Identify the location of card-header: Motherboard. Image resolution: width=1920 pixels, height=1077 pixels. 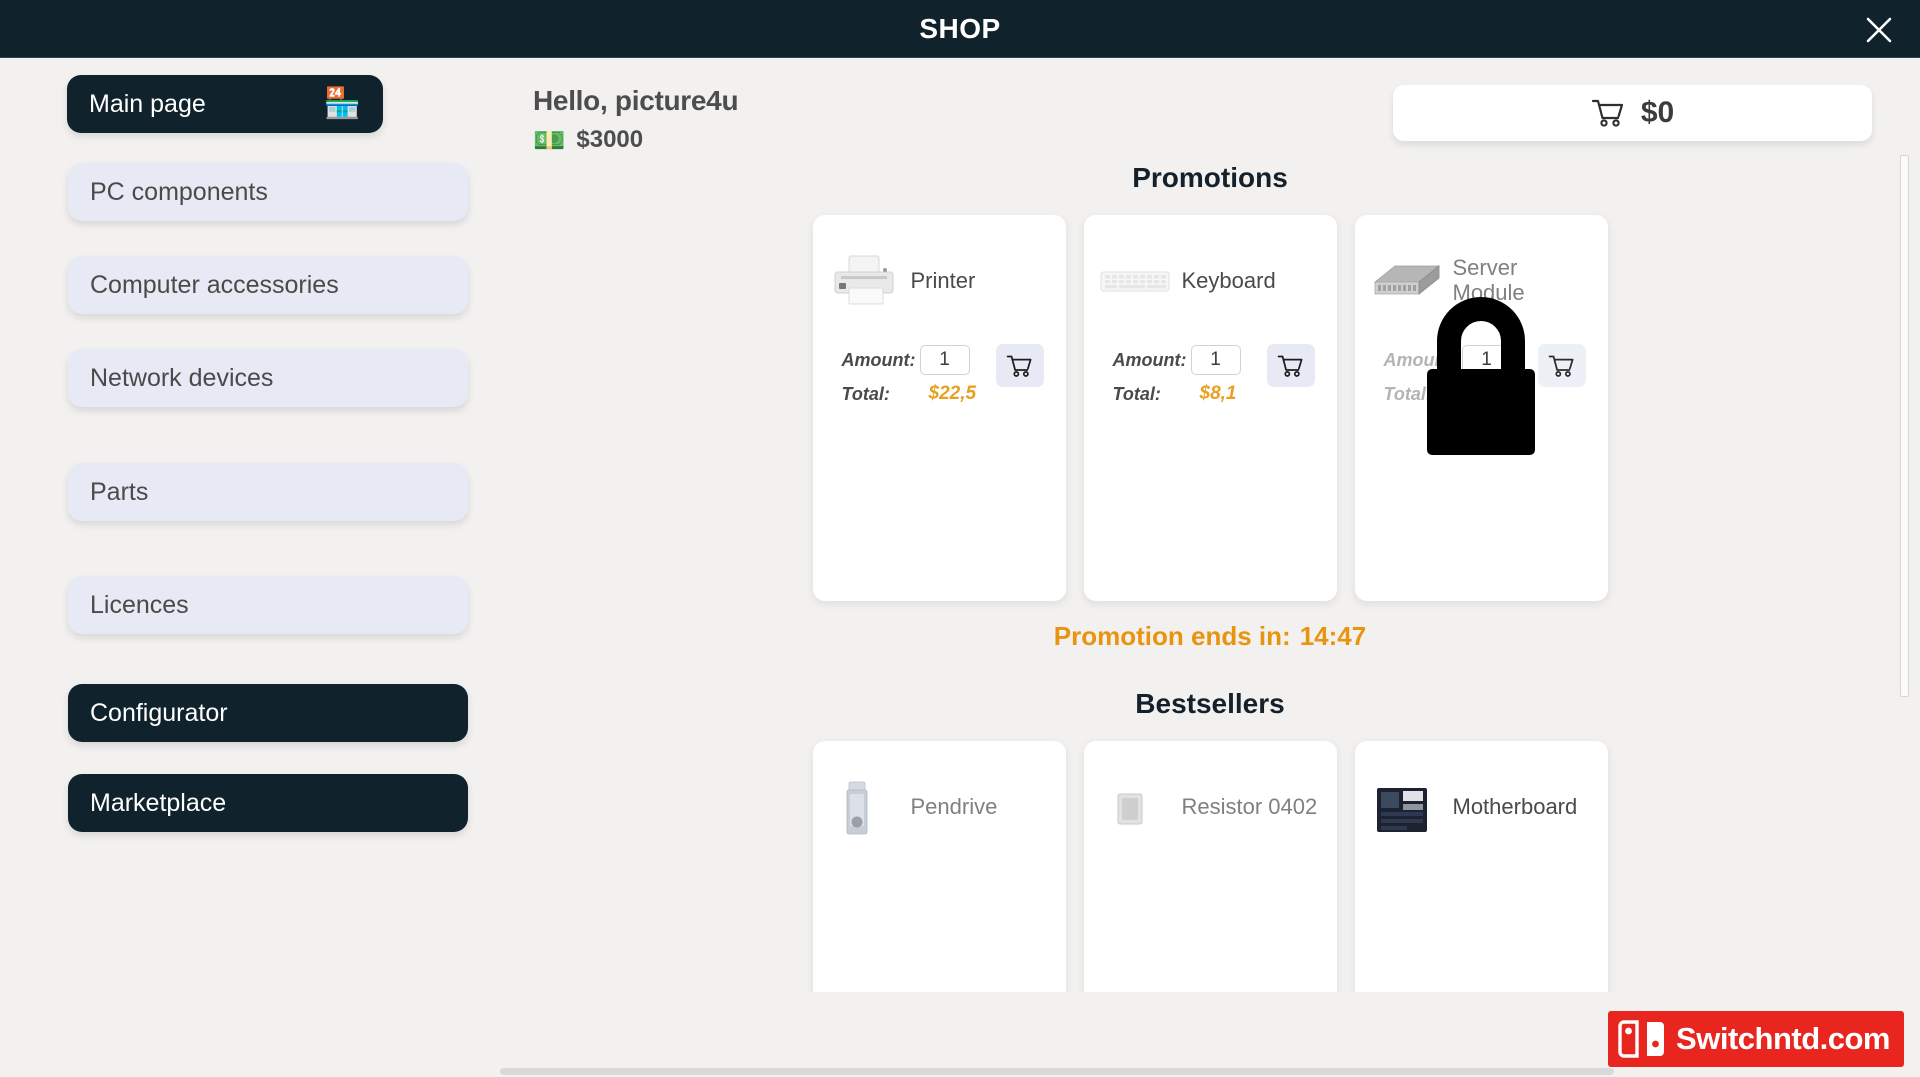
(1481, 789).